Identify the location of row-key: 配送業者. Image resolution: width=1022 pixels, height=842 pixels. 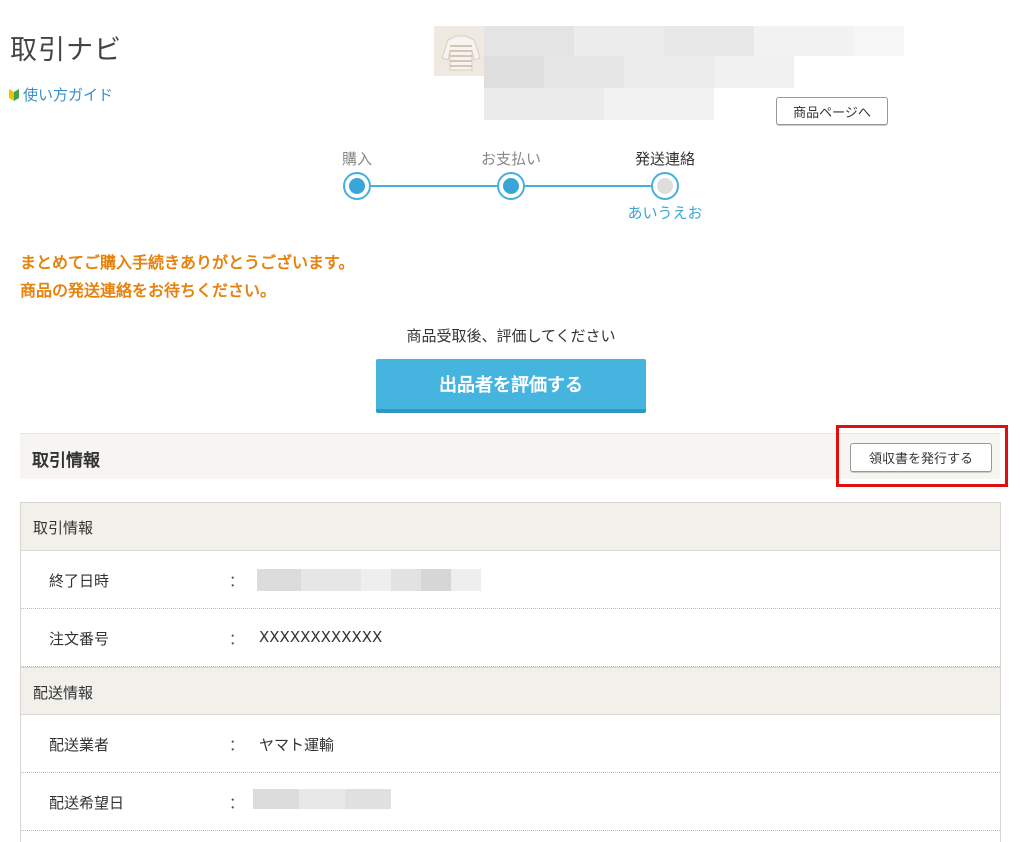
(79, 745).